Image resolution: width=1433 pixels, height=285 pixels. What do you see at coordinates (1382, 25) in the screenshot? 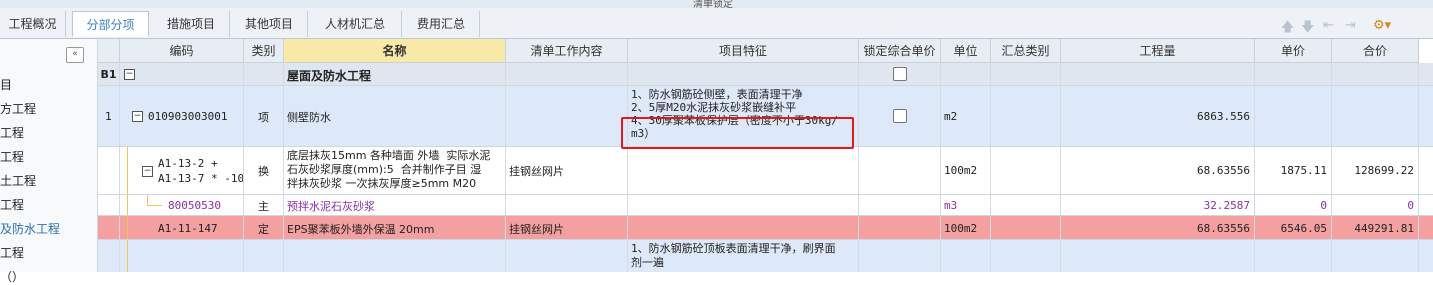
I see `settings-icon: ⚙▾` at bounding box center [1382, 25].